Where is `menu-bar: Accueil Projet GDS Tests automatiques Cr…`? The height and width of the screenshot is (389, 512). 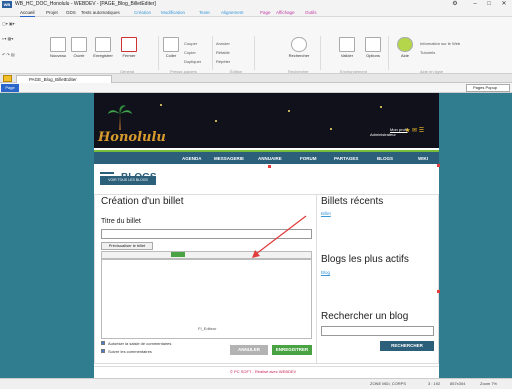
menu-bar: Accueil Projet GDS Tests automatiques Cr… is located at coordinates (256, 13).